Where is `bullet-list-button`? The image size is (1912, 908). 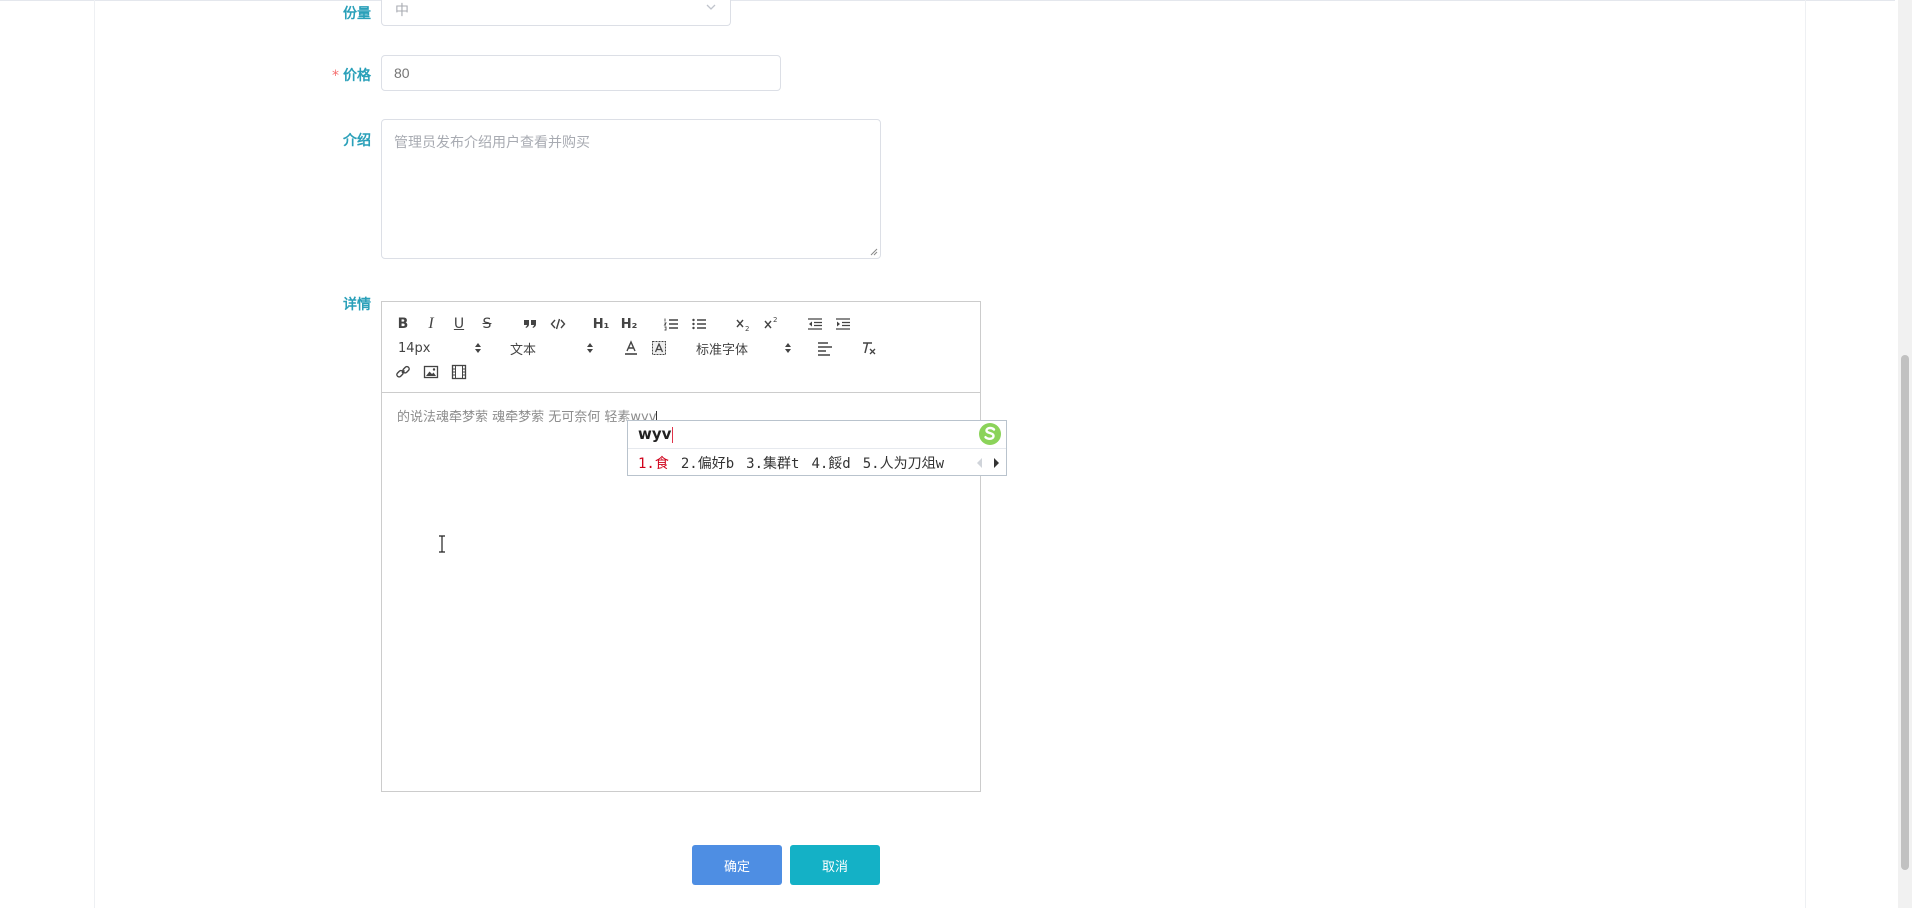 bullet-list-button is located at coordinates (699, 324).